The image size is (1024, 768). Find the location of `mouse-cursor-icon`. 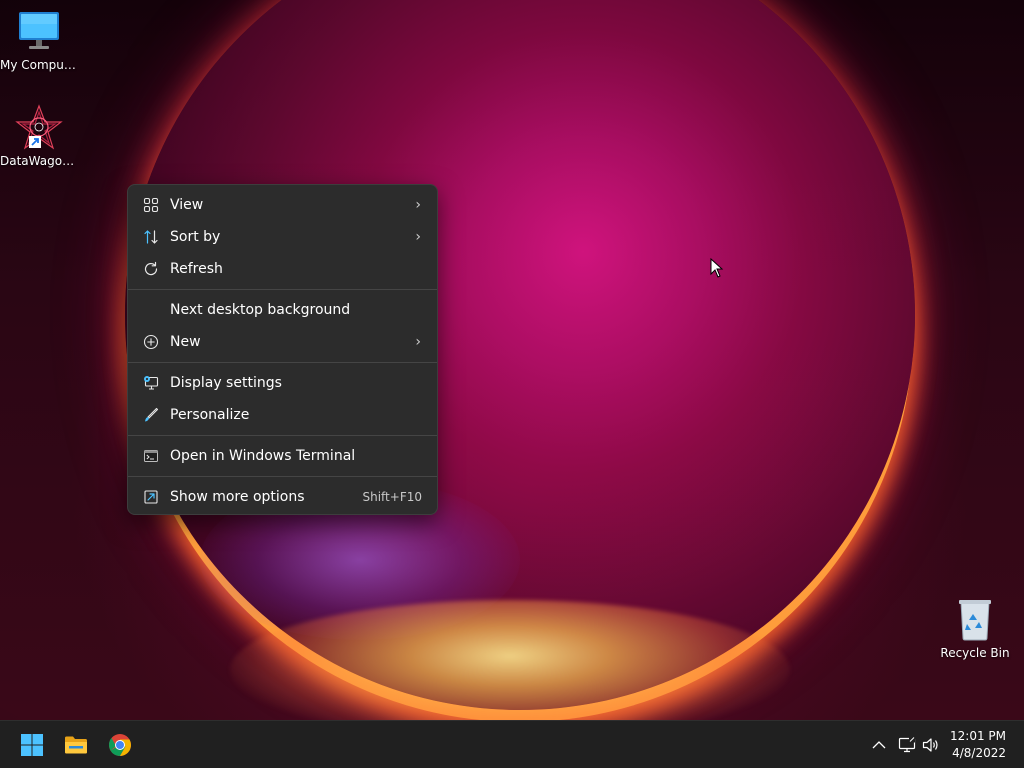

mouse-cursor-icon is located at coordinates (717, 268).